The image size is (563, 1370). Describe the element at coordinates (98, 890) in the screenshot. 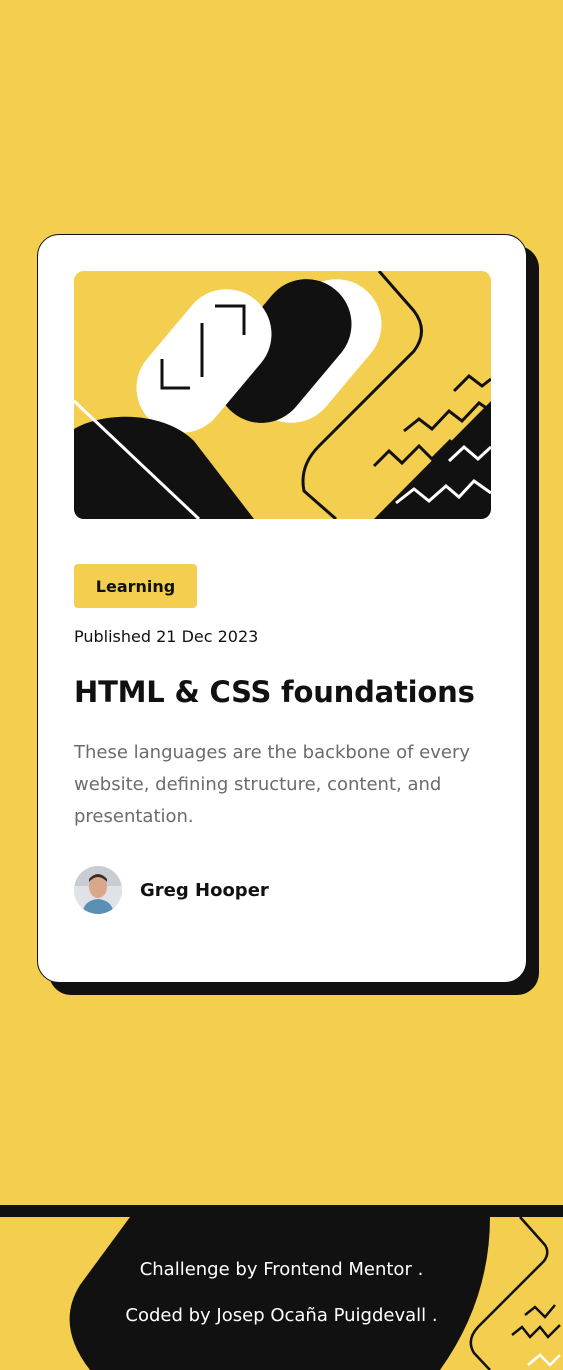

I see `avatar` at that location.